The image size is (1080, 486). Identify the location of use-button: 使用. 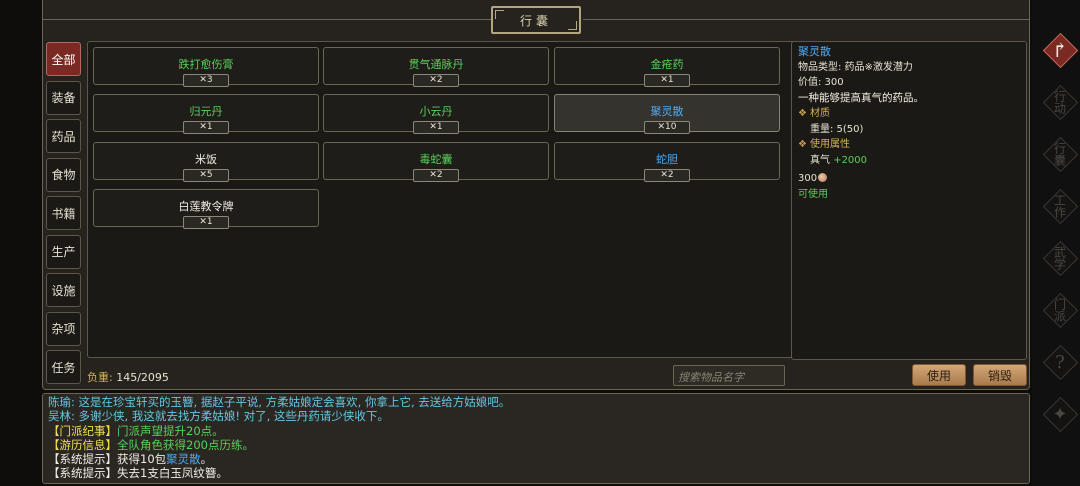
(939, 375).